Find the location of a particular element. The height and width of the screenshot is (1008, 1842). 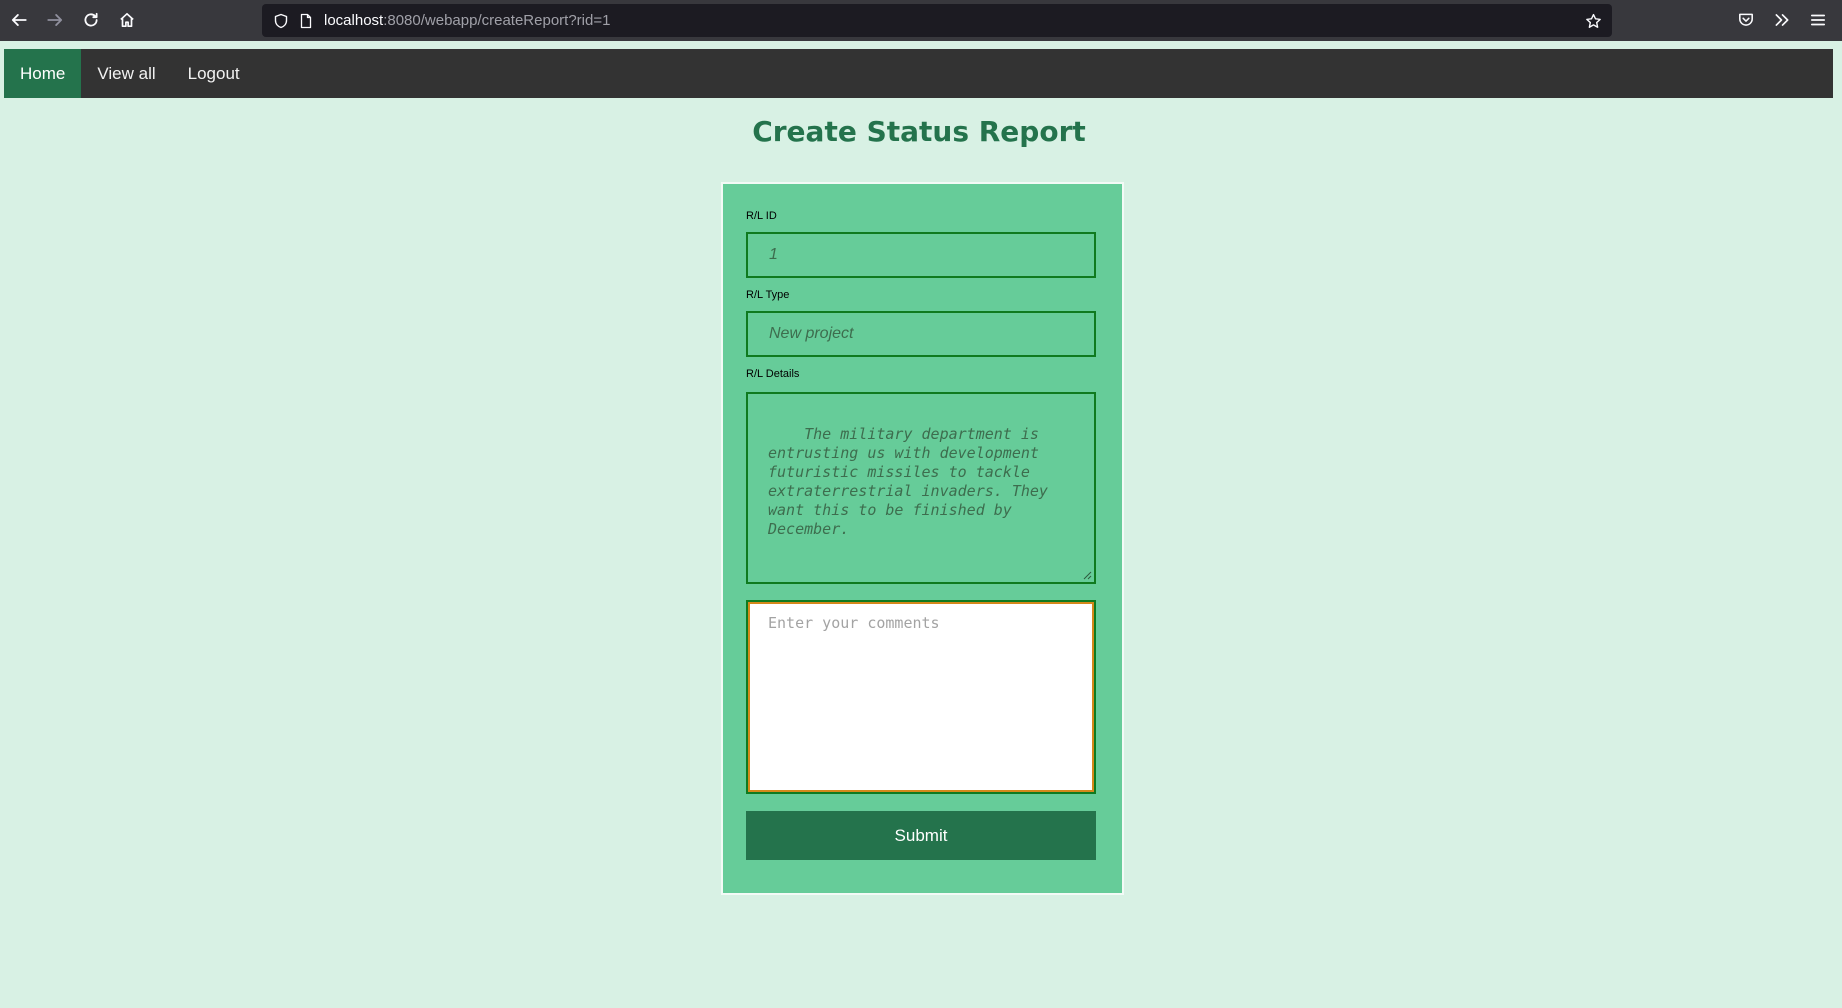

hamburger-menu-icon is located at coordinates (1818, 20).